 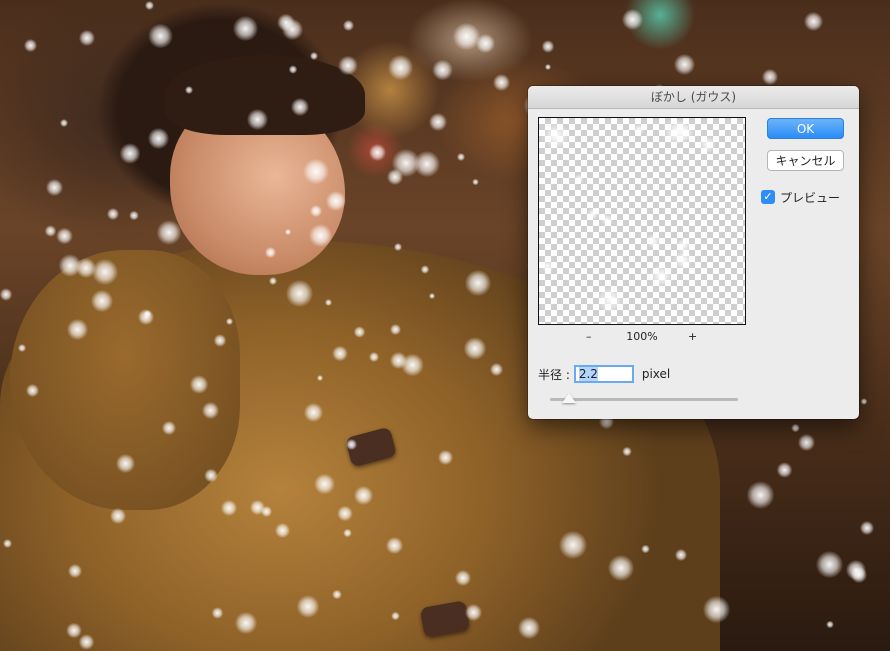 What do you see at coordinates (588, 374) in the screenshot?
I see `radius-value: 2.2` at bounding box center [588, 374].